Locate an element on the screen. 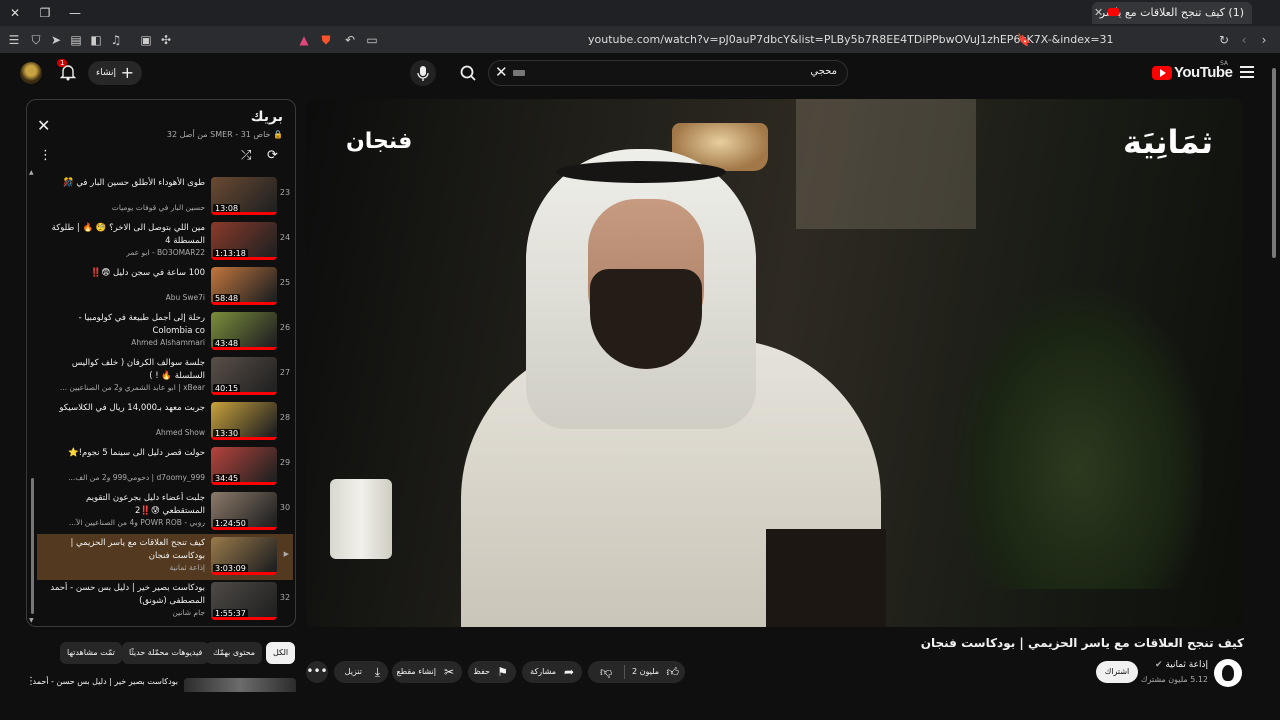 Image resolution: width=1280 pixels, height=720 pixels. item-thumbnail: 1:55:37 is located at coordinates (244, 601).